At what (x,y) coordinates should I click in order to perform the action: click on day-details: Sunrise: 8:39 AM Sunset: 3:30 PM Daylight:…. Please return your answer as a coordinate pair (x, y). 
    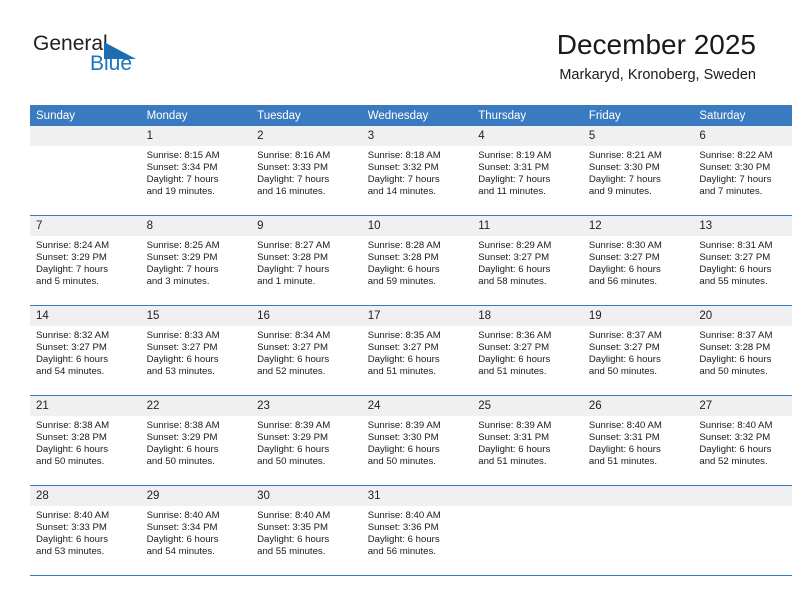
    Looking at the image, I should click on (417, 442).